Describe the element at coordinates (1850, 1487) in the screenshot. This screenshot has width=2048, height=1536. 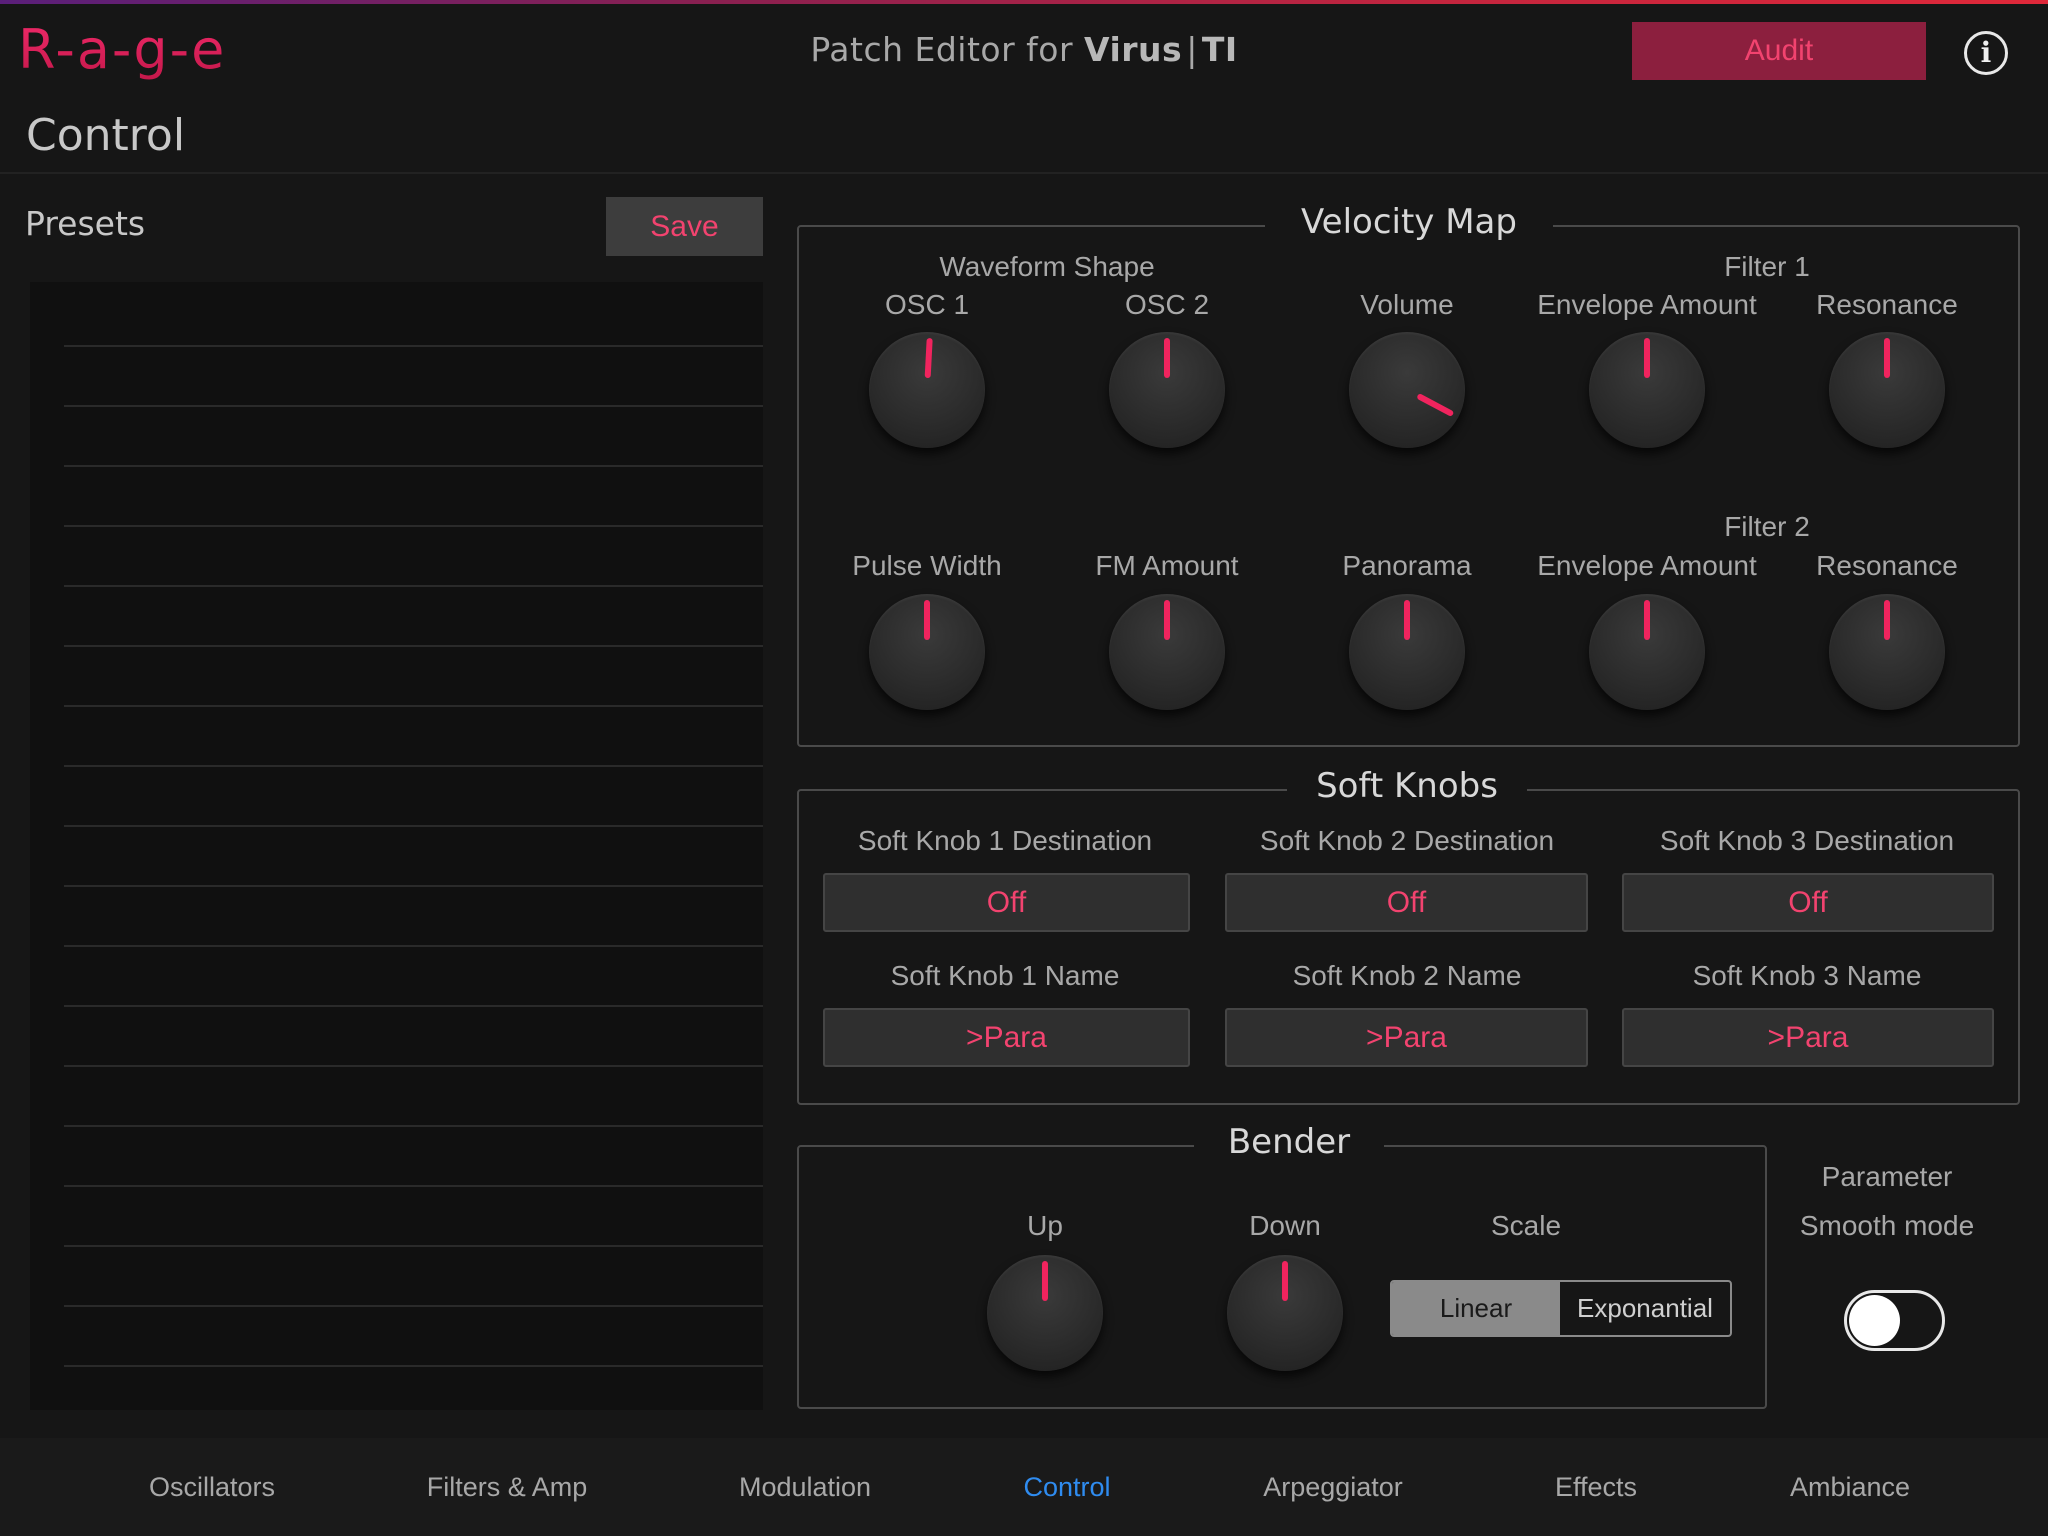
I see `nav-tab-ambiance: Ambiance` at that location.